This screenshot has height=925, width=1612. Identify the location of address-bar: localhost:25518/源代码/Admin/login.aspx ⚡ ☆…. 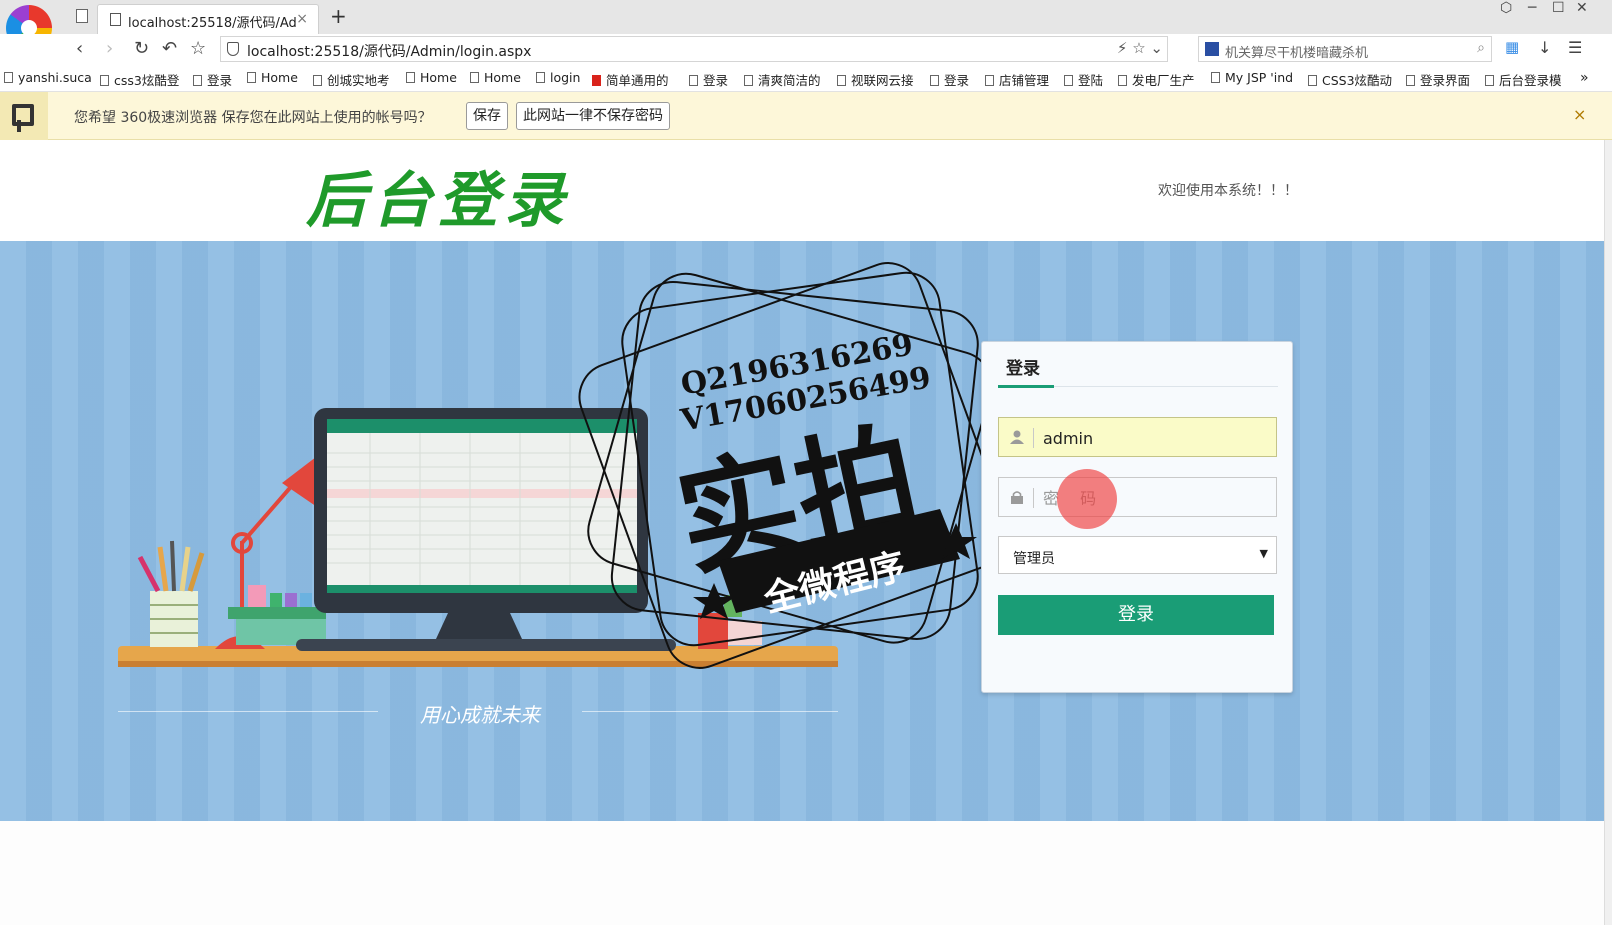
(694, 49).